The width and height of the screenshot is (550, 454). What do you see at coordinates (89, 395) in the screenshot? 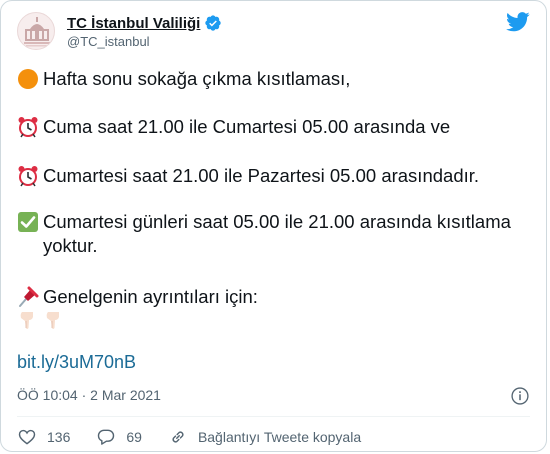
I see `tweet-timestamp: ÖÖ 10:04 · 2 Mar 2021` at bounding box center [89, 395].